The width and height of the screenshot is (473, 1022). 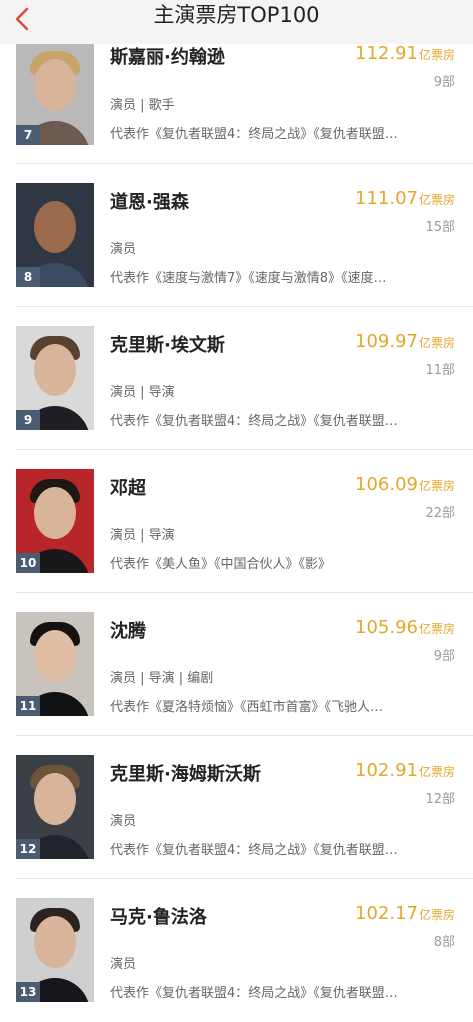 What do you see at coordinates (55, 378) in the screenshot?
I see `avatar: 9` at bounding box center [55, 378].